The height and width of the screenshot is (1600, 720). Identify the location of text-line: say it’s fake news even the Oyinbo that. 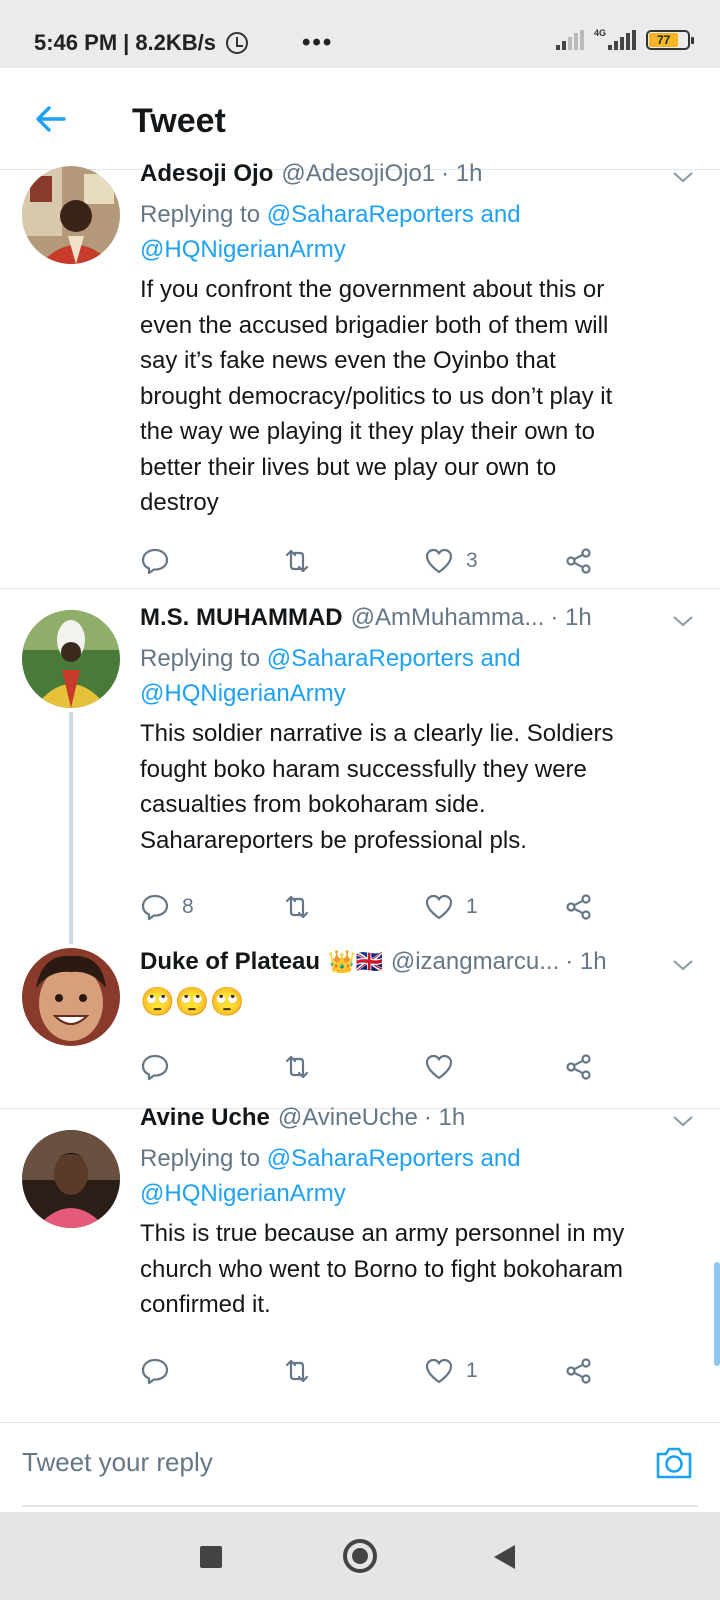
(348, 360).